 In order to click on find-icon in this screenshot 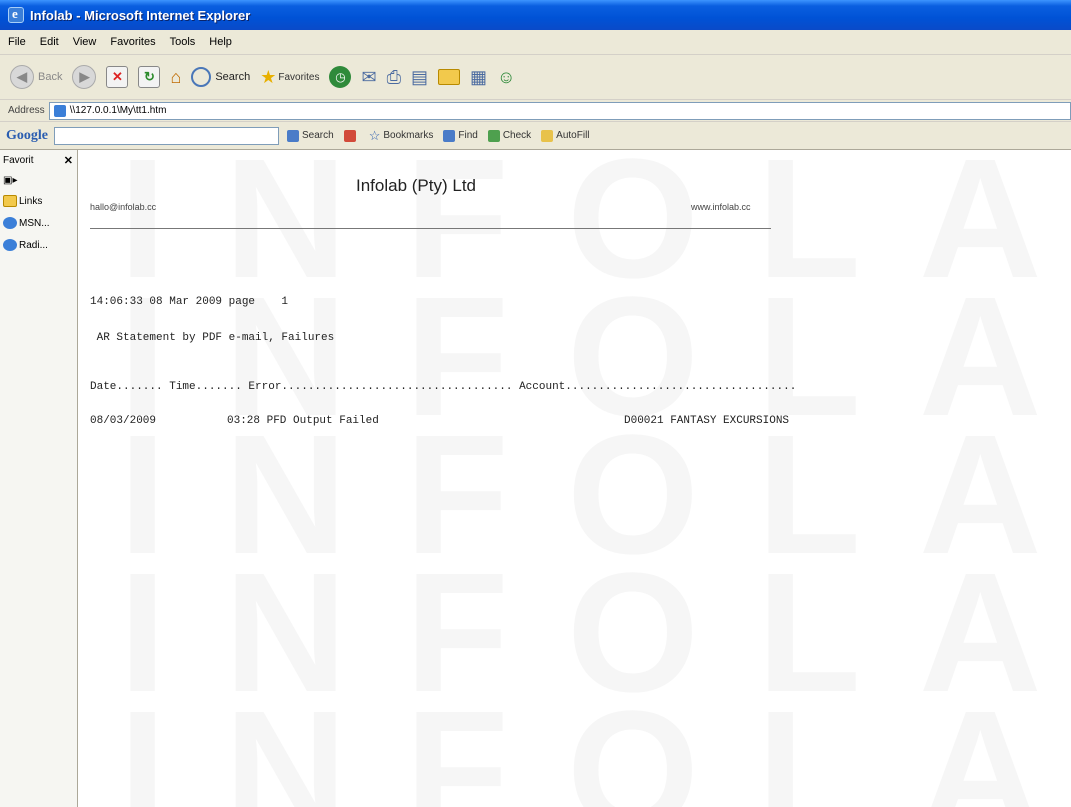, I will do `click(449, 135)`.